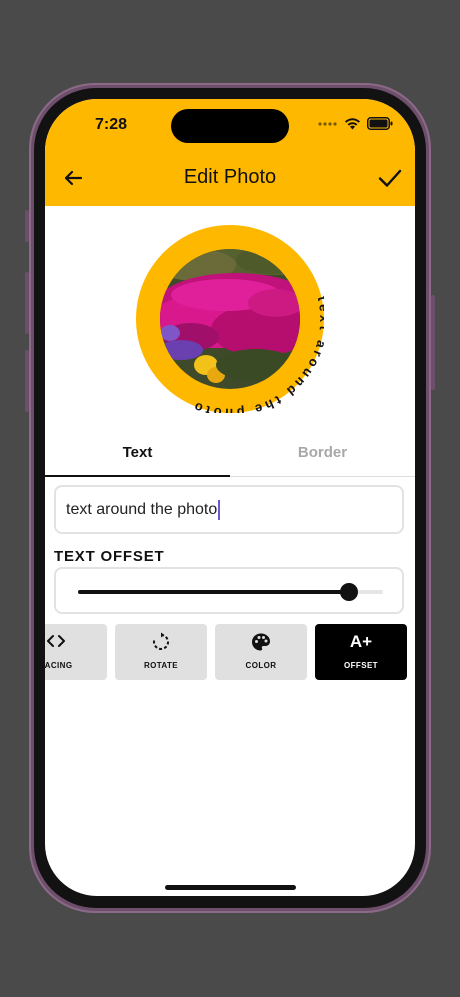 This screenshot has height=997, width=460. I want to click on volume-up-button, so click(27, 303).